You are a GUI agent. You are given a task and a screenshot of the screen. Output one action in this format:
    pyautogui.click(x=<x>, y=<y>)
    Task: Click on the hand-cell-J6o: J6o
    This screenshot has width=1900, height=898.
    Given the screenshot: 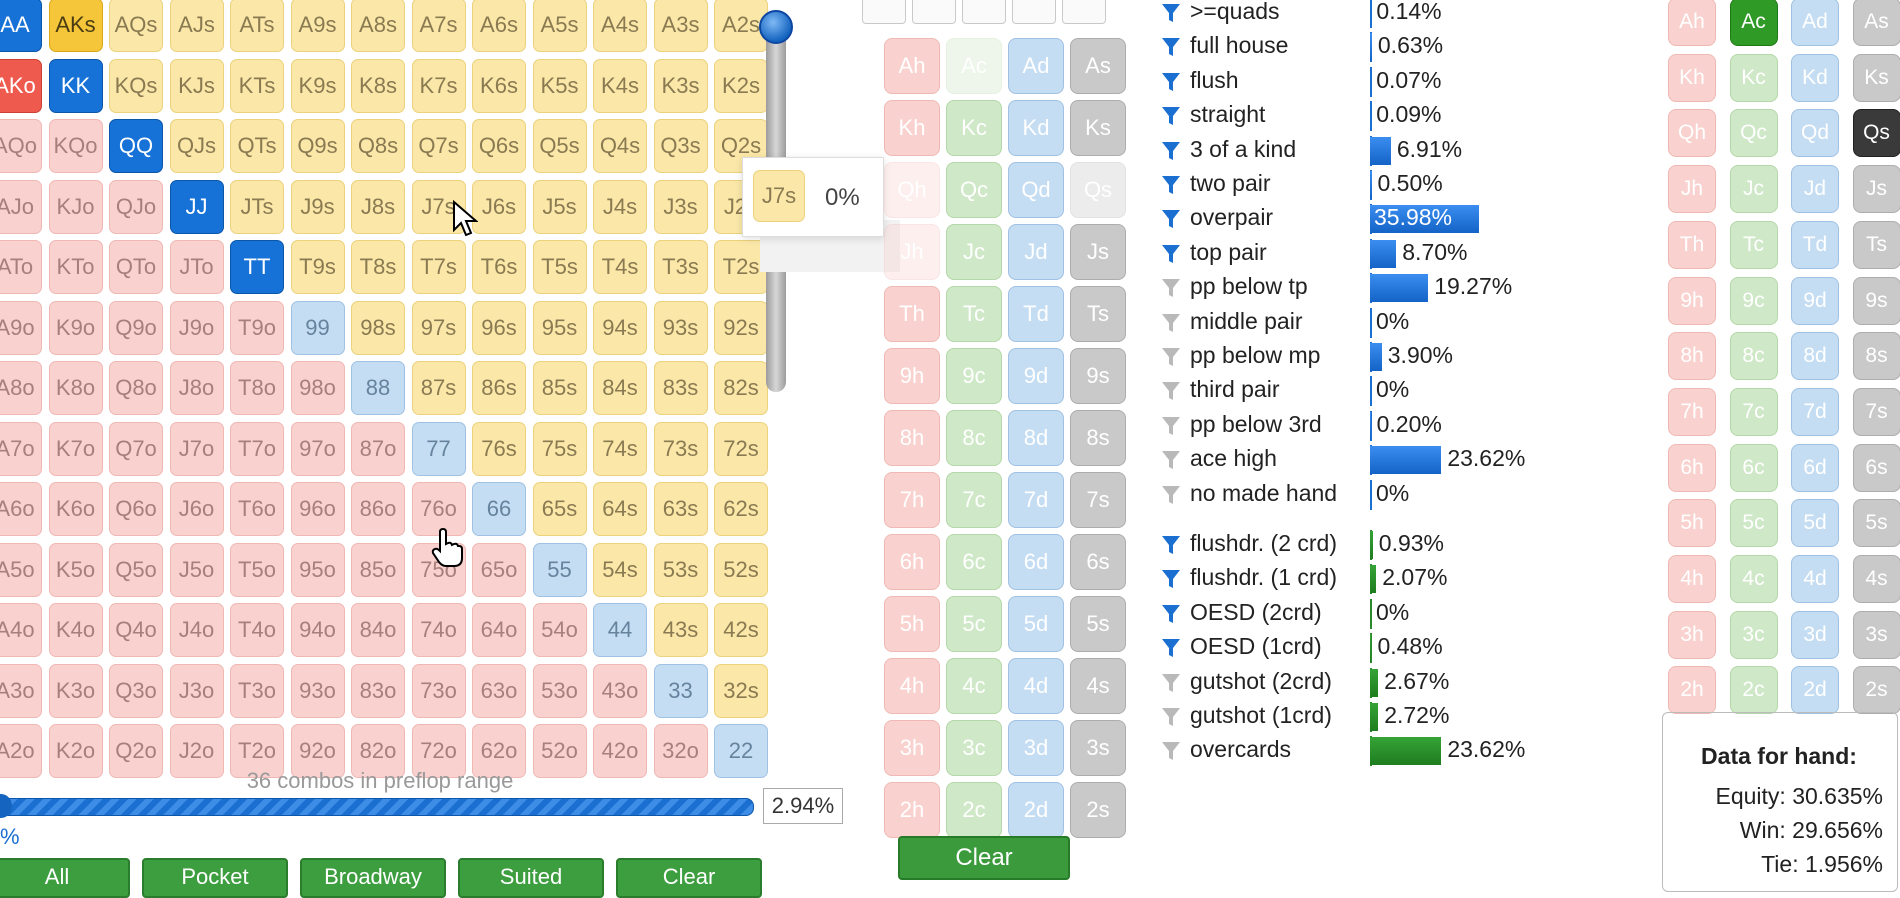 What is the action you would take?
    pyautogui.click(x=197, y=509)
    